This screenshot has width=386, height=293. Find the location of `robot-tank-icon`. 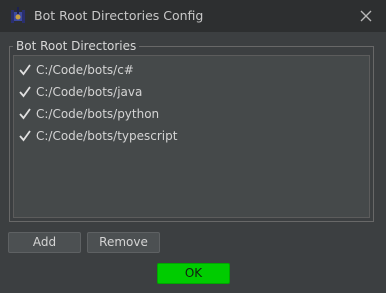

robot-tank-icon is located at coordinates (18, 16).